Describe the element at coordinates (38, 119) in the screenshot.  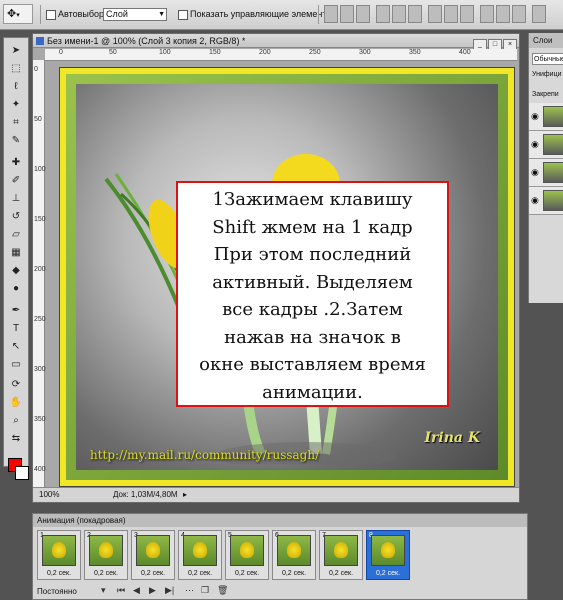
I see `ruler-label: 50` at that location.